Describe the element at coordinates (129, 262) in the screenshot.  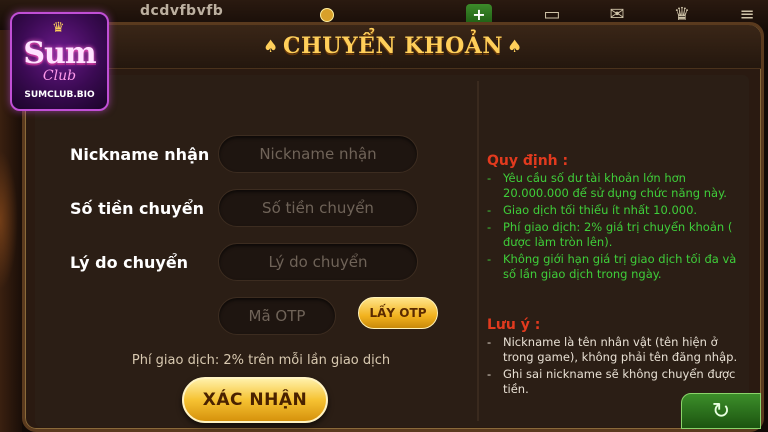
I see `reason-label: Lý do chuyển` at that location.